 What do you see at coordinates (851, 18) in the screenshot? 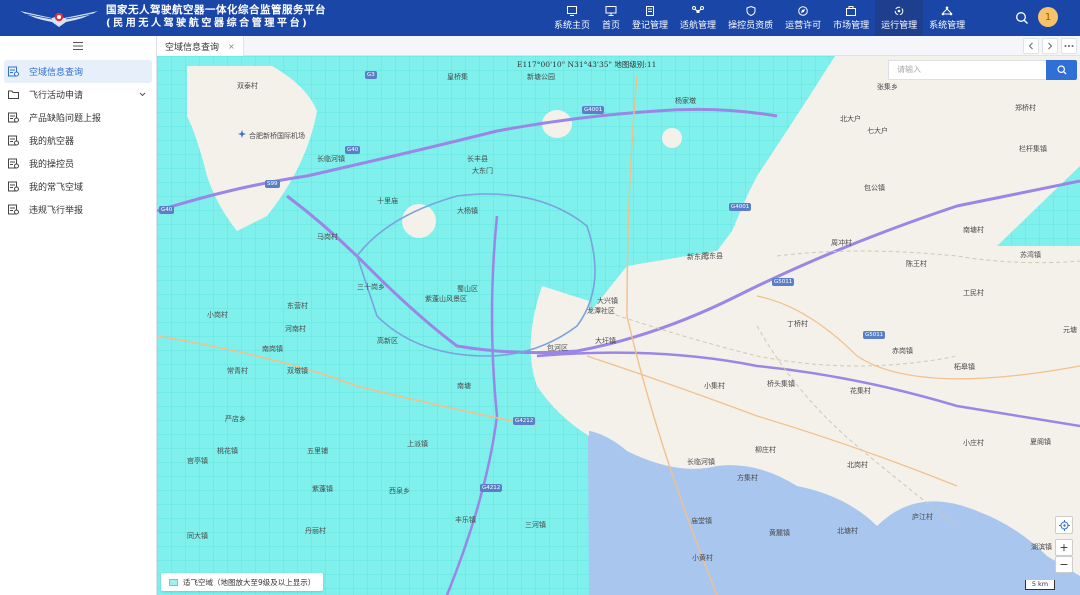
I see `nav-market: 市场管理` at bounding box center [851, 18].